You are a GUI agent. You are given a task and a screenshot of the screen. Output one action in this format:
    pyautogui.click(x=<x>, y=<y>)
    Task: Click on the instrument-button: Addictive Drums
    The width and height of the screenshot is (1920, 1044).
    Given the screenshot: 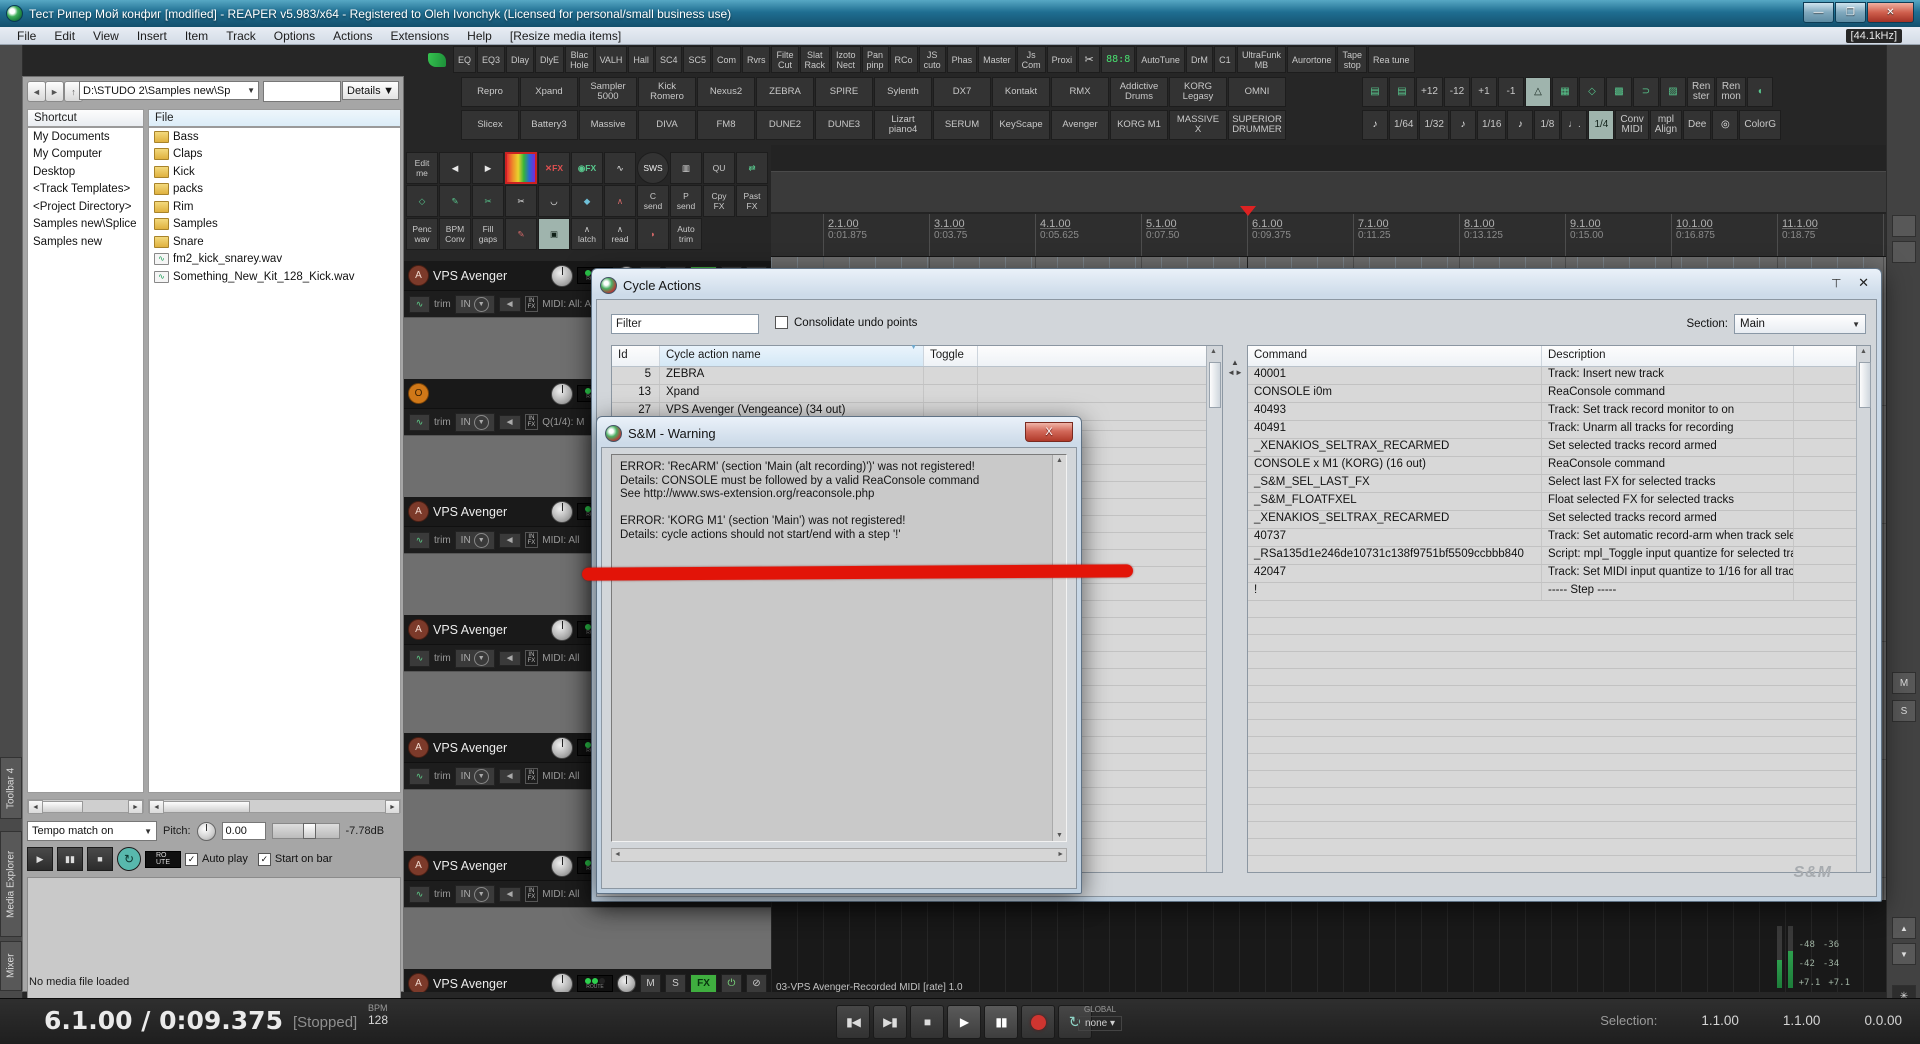 What is the action you would take?
    pyautogui.click(x=1139, y=92)
    